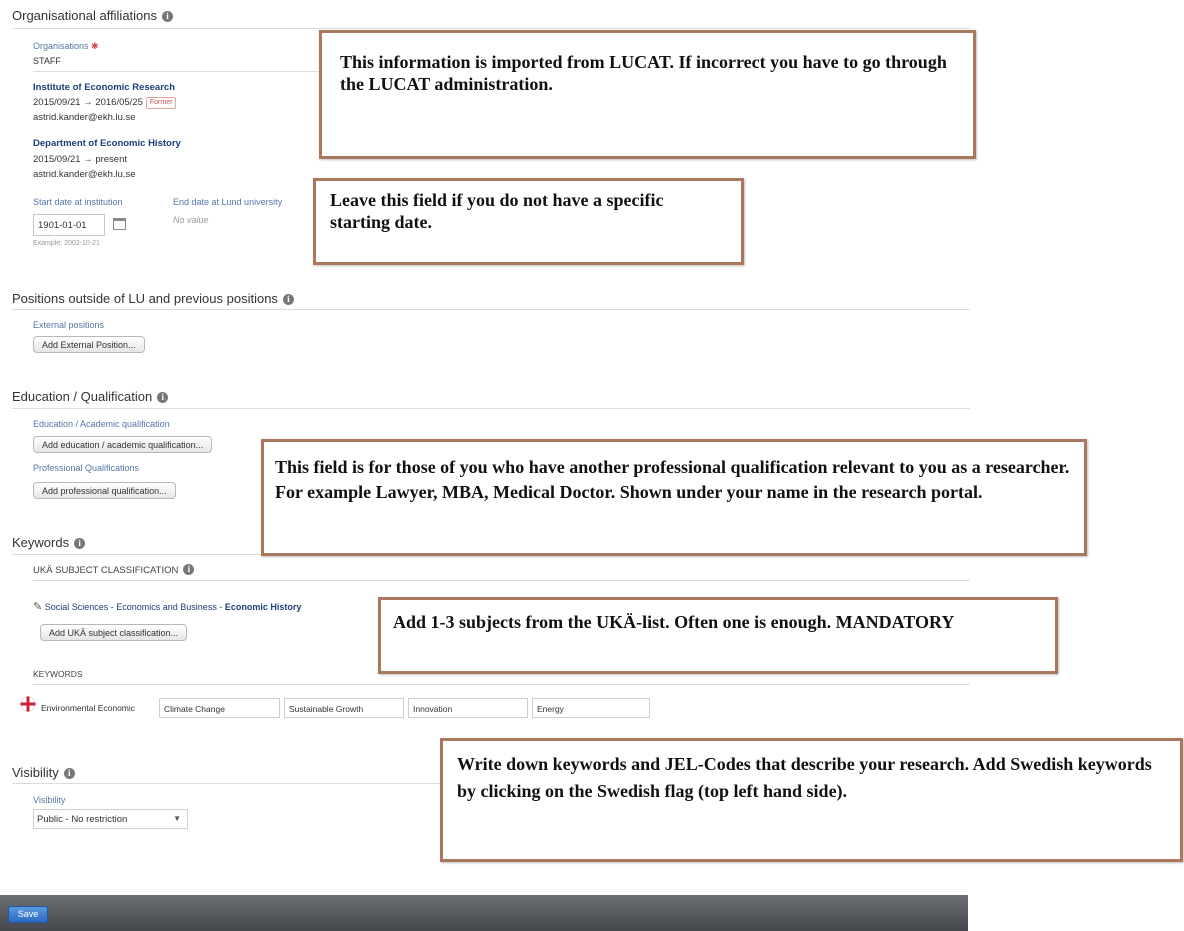 The height and width of the screenshot is (931, 1184). What do you see at coordinates (177, 818) in the screenshot?
I see `chevron-down-icon: ▼` at bounding box center [177, 818].